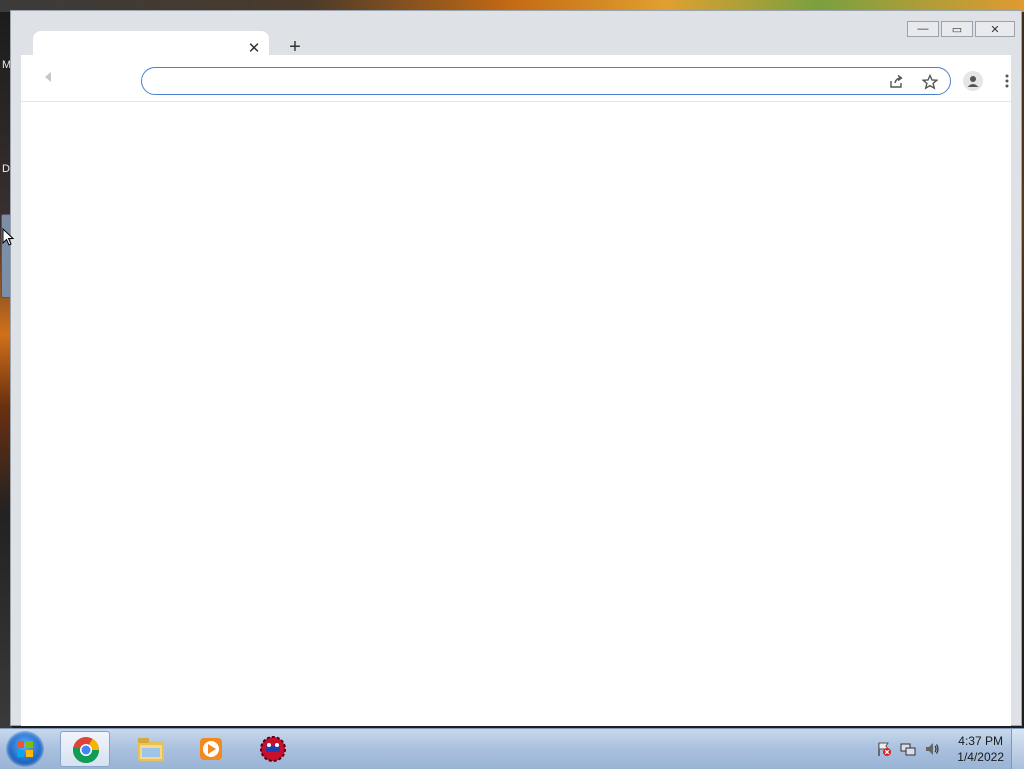 The image size is (1024, 769). I want to click on minimize-icon: —, so click(923, 29).